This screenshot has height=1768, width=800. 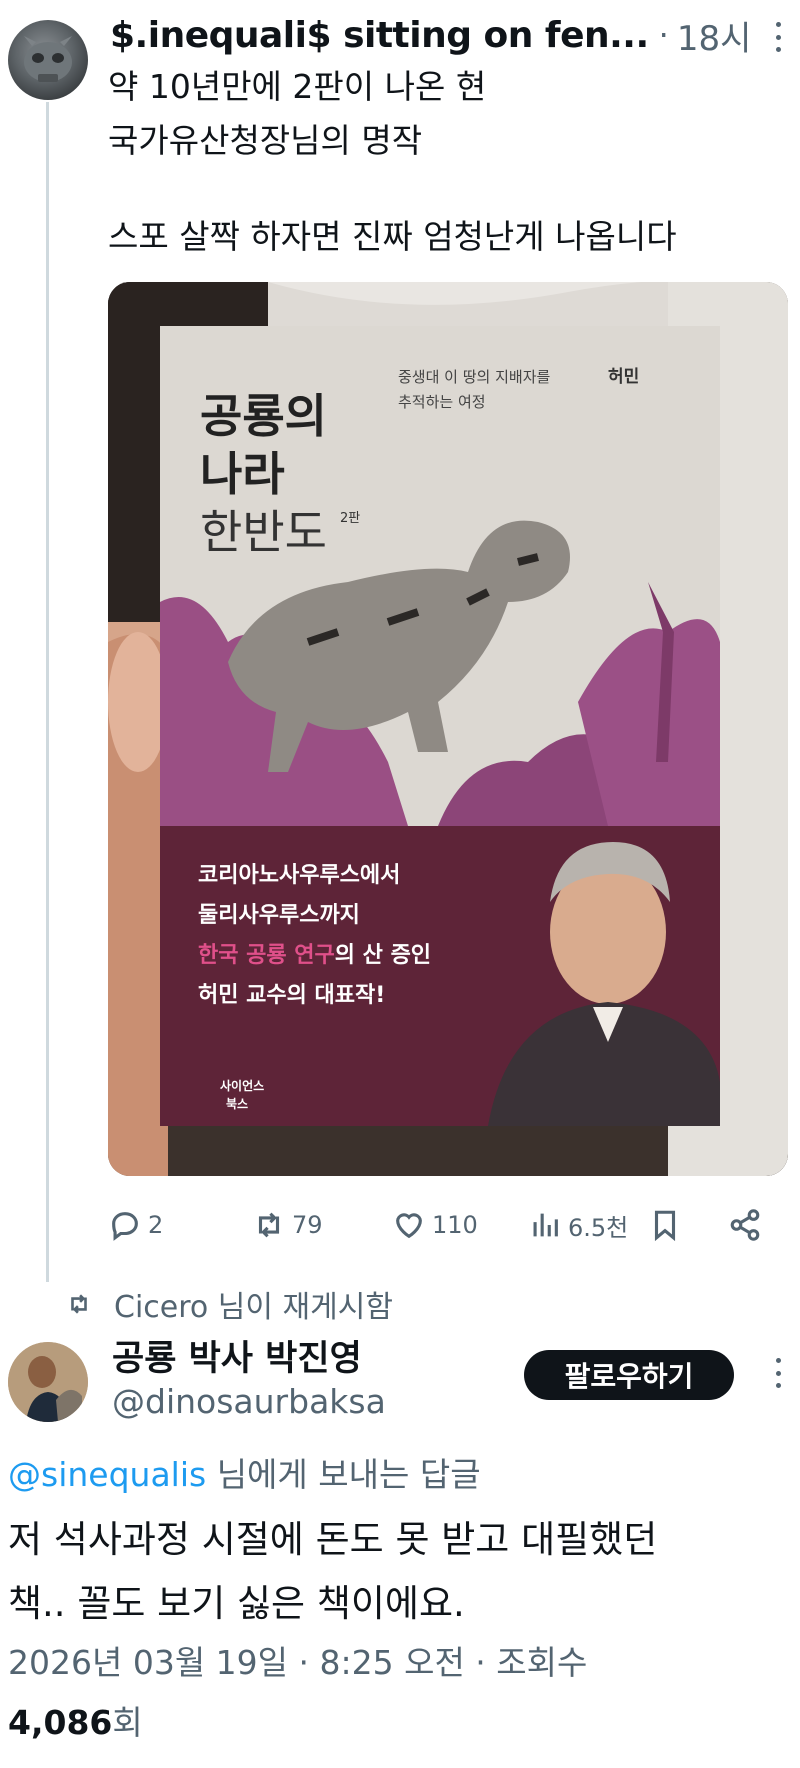 I want to click on reposted-by-text: Cicero 님이 재게시함, so click(x=253, y=1307).